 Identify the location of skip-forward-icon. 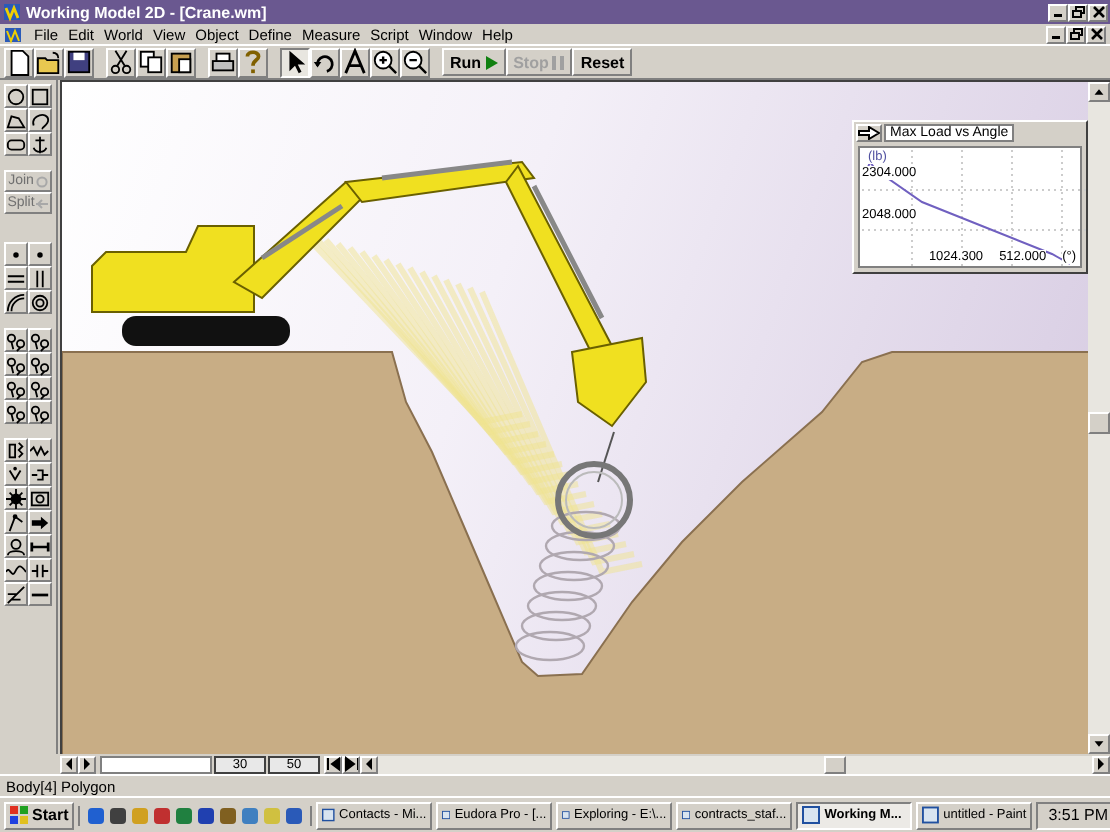
(351, 764).